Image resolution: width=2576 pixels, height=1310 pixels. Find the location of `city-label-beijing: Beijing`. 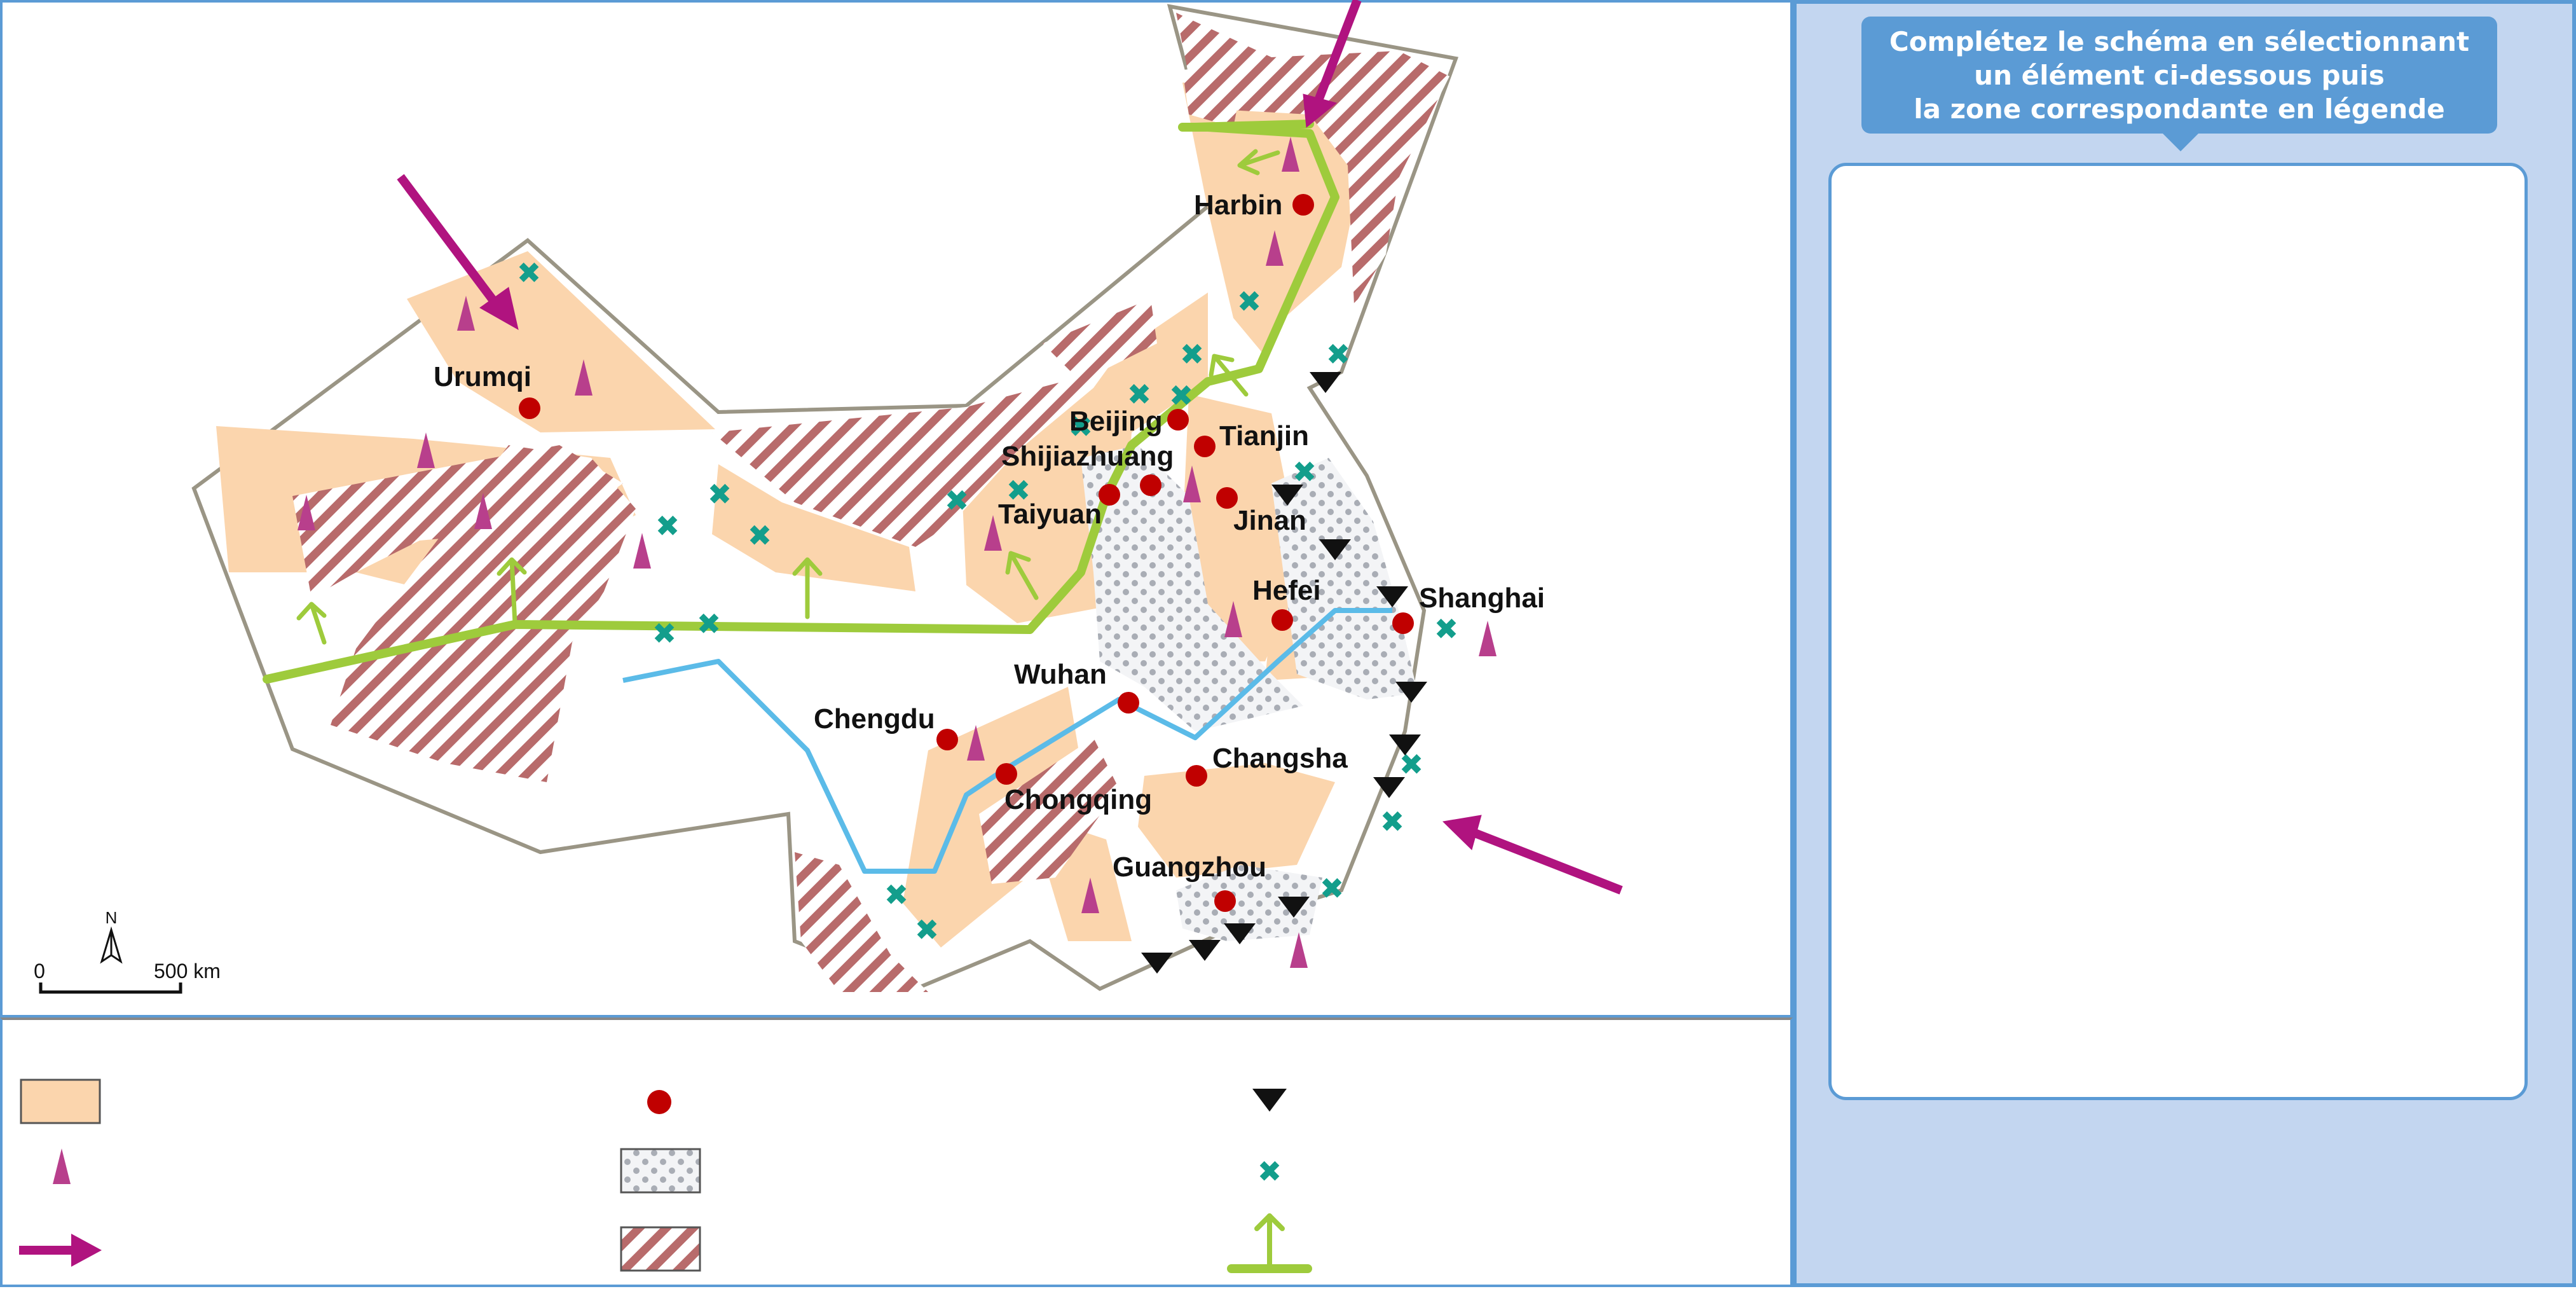

city-label-beijing: Beijing is located at coordinates (1116, 422).